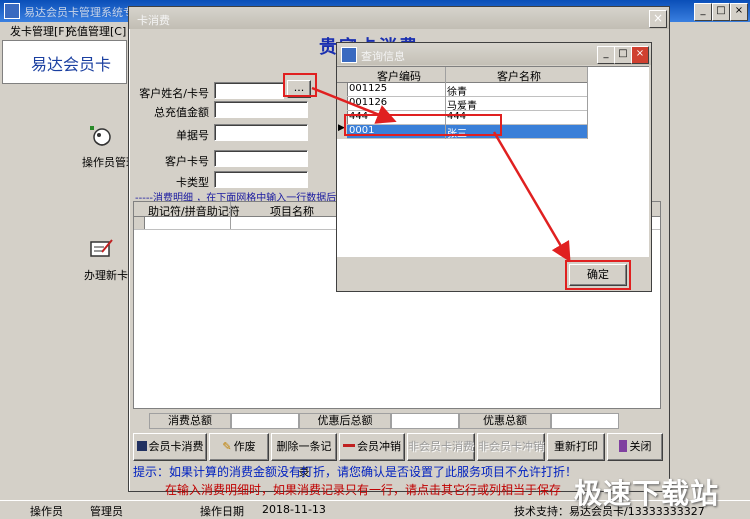 This screenshot has width=750, height=519. I want to click on arrow-to-row, so click(354, 105).